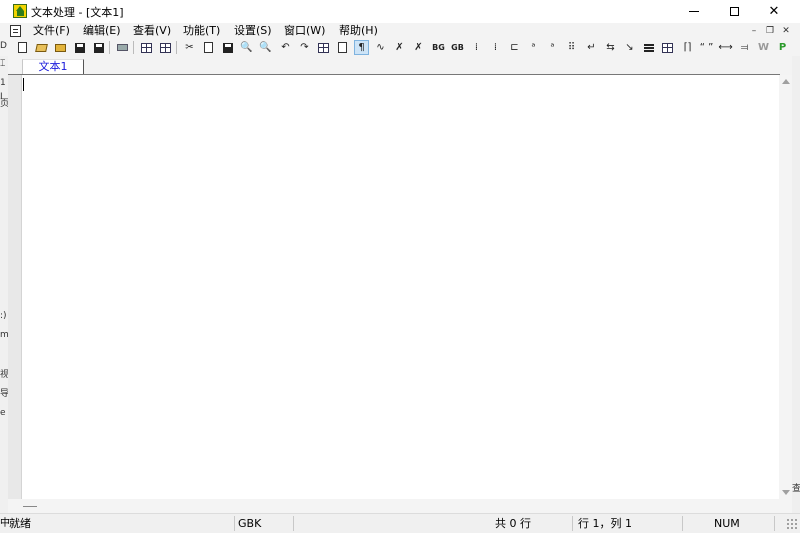 The width and height of the screenshot is (800, 533). I want to click on pilcrow-icon: ¶, so click(361, 47).